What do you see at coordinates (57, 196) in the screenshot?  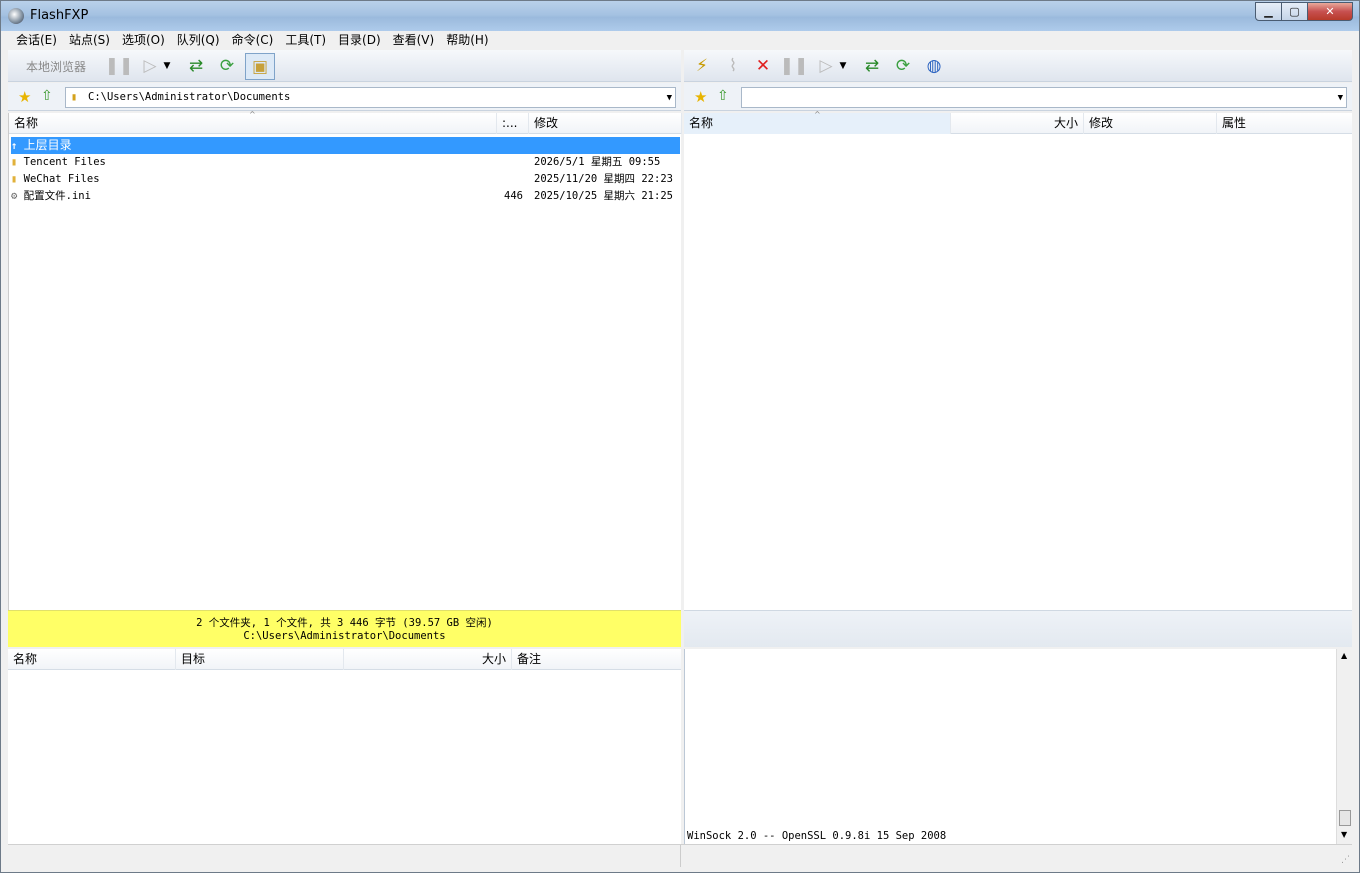 I see `file-name: 配置文件.ini` at bounding box center [57, 196].